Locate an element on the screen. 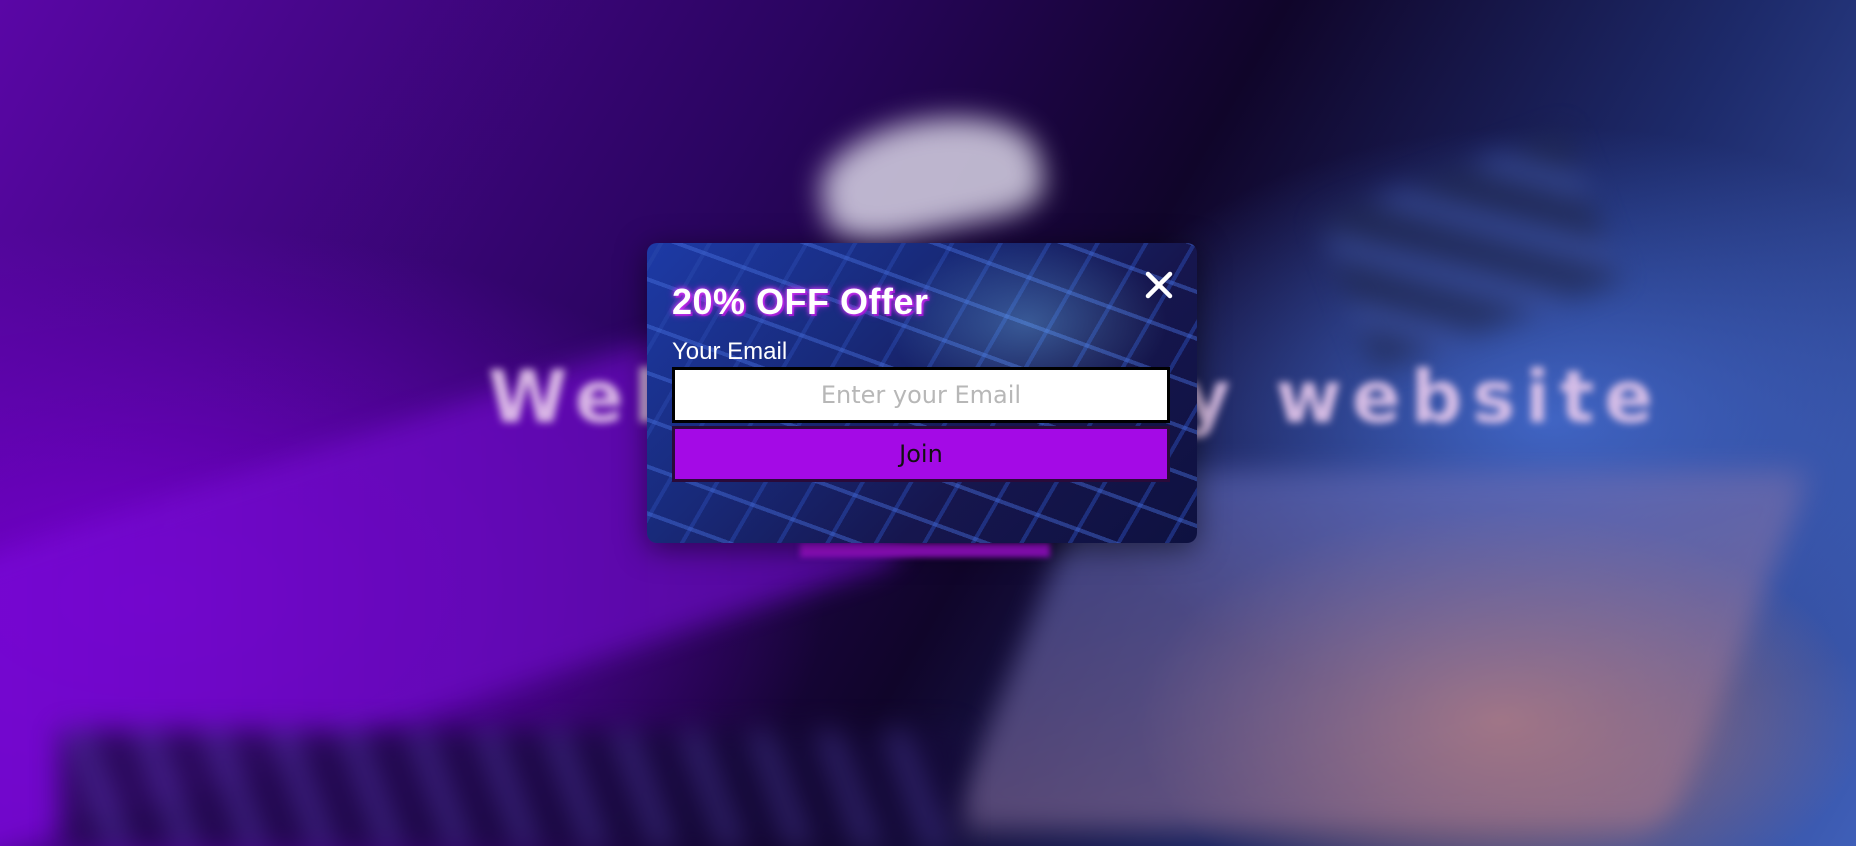 This screenshot has height=846, width=1856. close-button is located at coordinates (1159, 285).